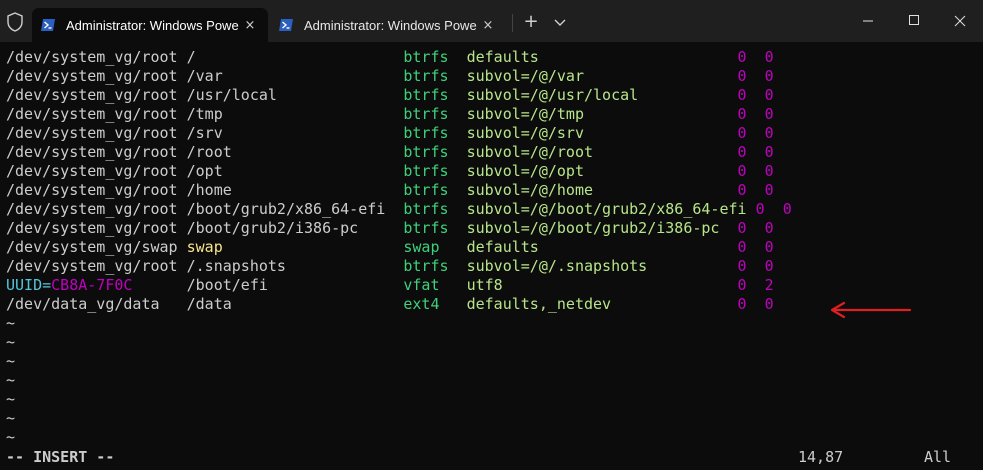 This screenshot has height=470, width=983. What do you see at coordinates (390, 285) in the screenshot?
I see `fstab-line: UUID=CB8A-7F0C /boot/efi vfat utf8 0 2` at bounding box center [390, 285].